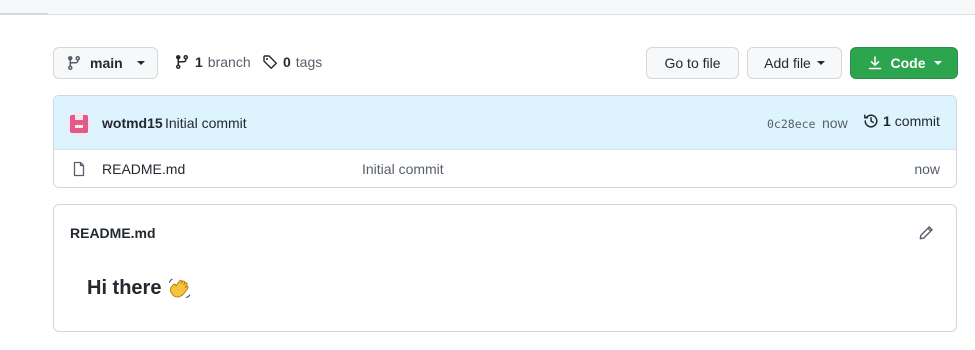 The width and height of the screenshot is (975, 350). Describe the element at coordinates (403, 169) in the screenshot. I see `file-commit-message-link: Initial commit` at that location.